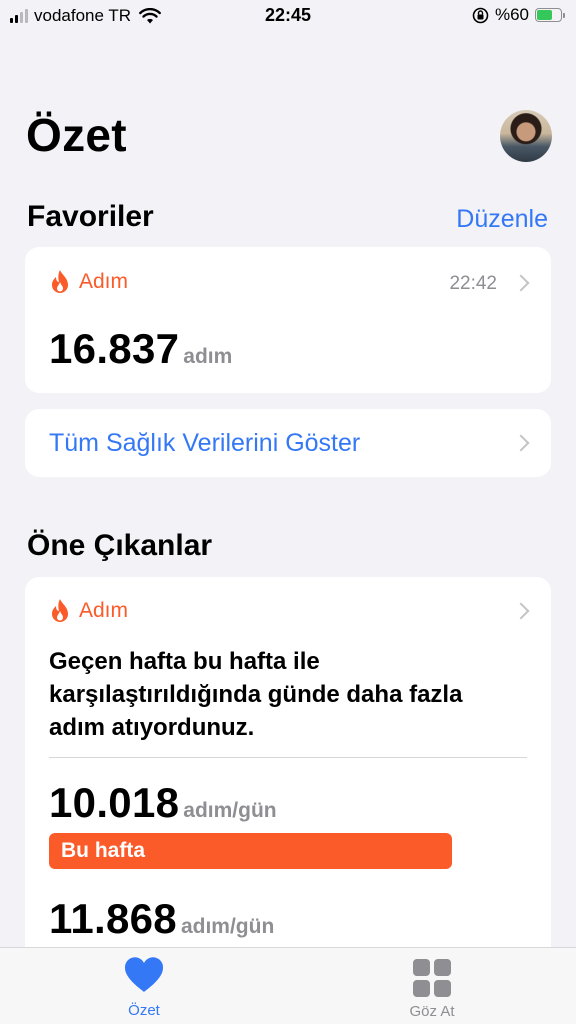 The width and height of the screenshot is (576, 1024). What do you see at coordinates (432, 978) in the screenshot?
I see `grid-icon` at bounding box center [432, 978].